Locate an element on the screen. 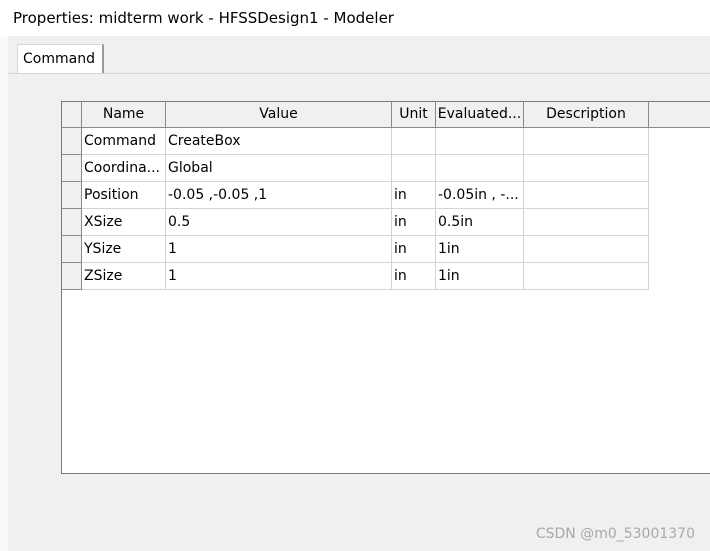 Image resolution: width=710 pixels, height=551 pixels. cell-name: XSize is located at coordinates (124, 222).